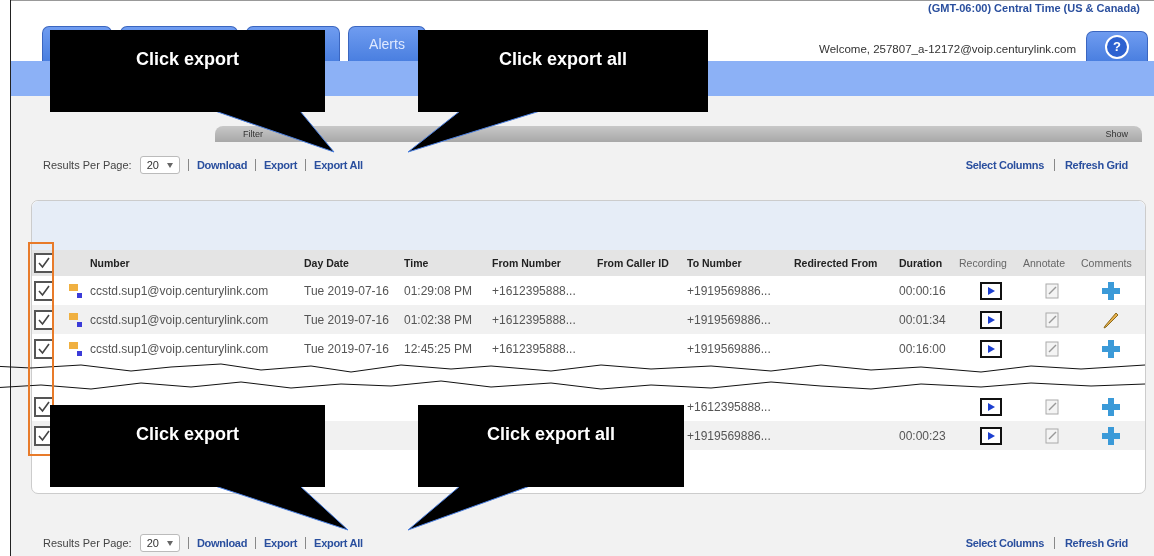  I want to click on filter-bar: Filter Show, so click(678, 134).